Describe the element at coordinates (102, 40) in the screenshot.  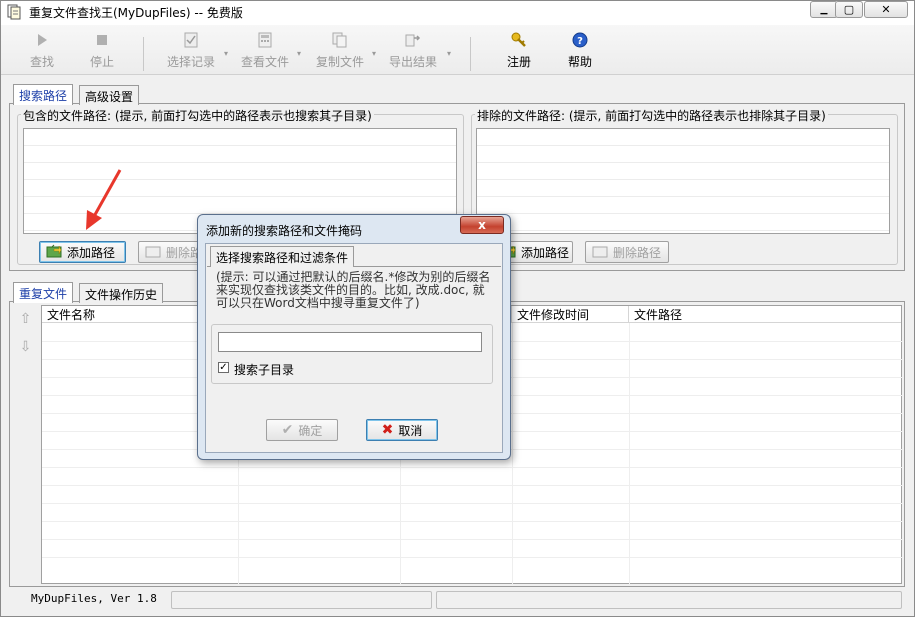
I see `stop-icon` at that location.